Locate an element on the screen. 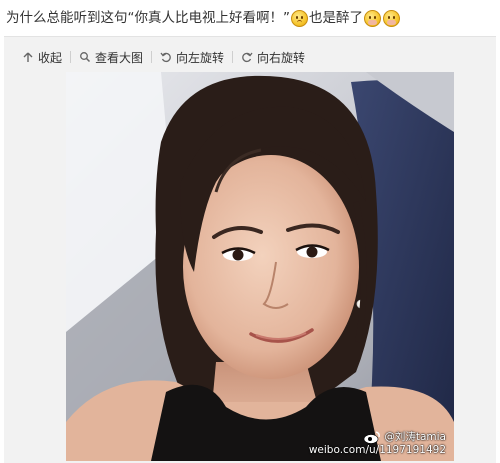 The width and height of the screenshot is (500, 463). rotate-left-icon is located at coordinates (166, 57).